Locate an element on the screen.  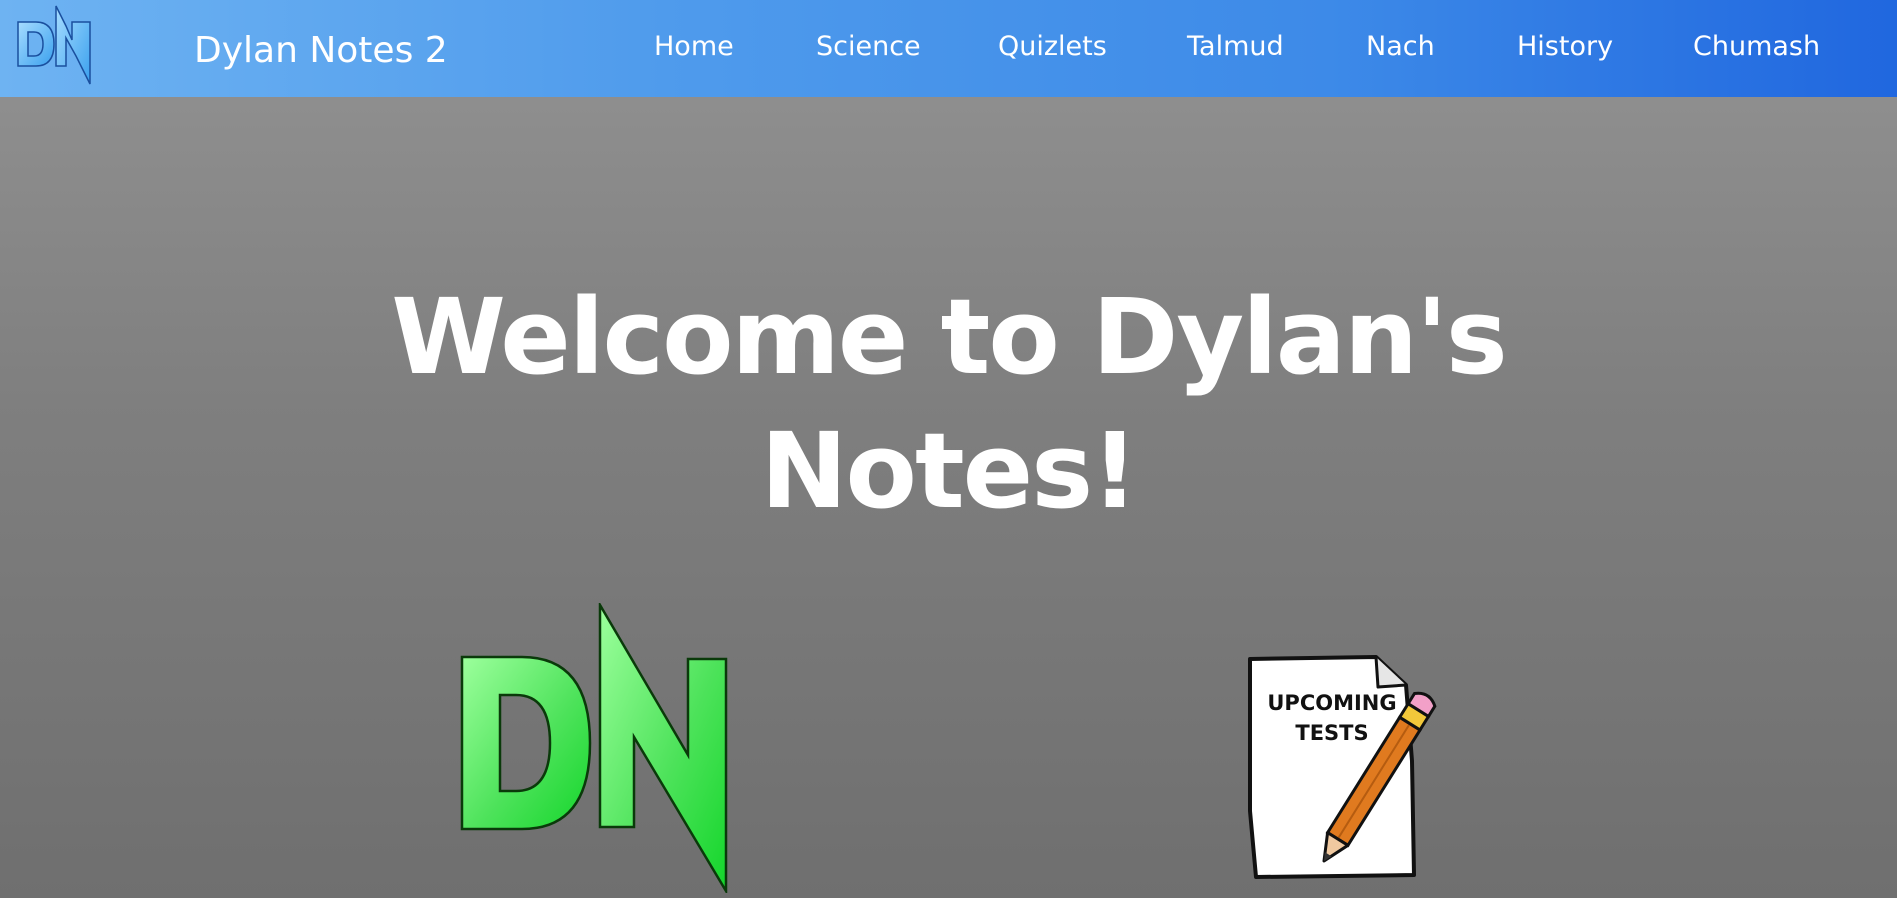
hero-title-line-2: Notes! is located at coordinates (949, 471).